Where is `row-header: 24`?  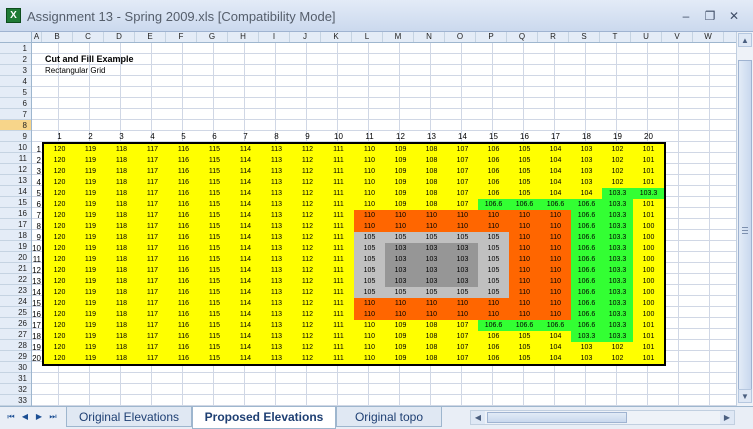
row-header: 24 is located at coordinates (15, 301).